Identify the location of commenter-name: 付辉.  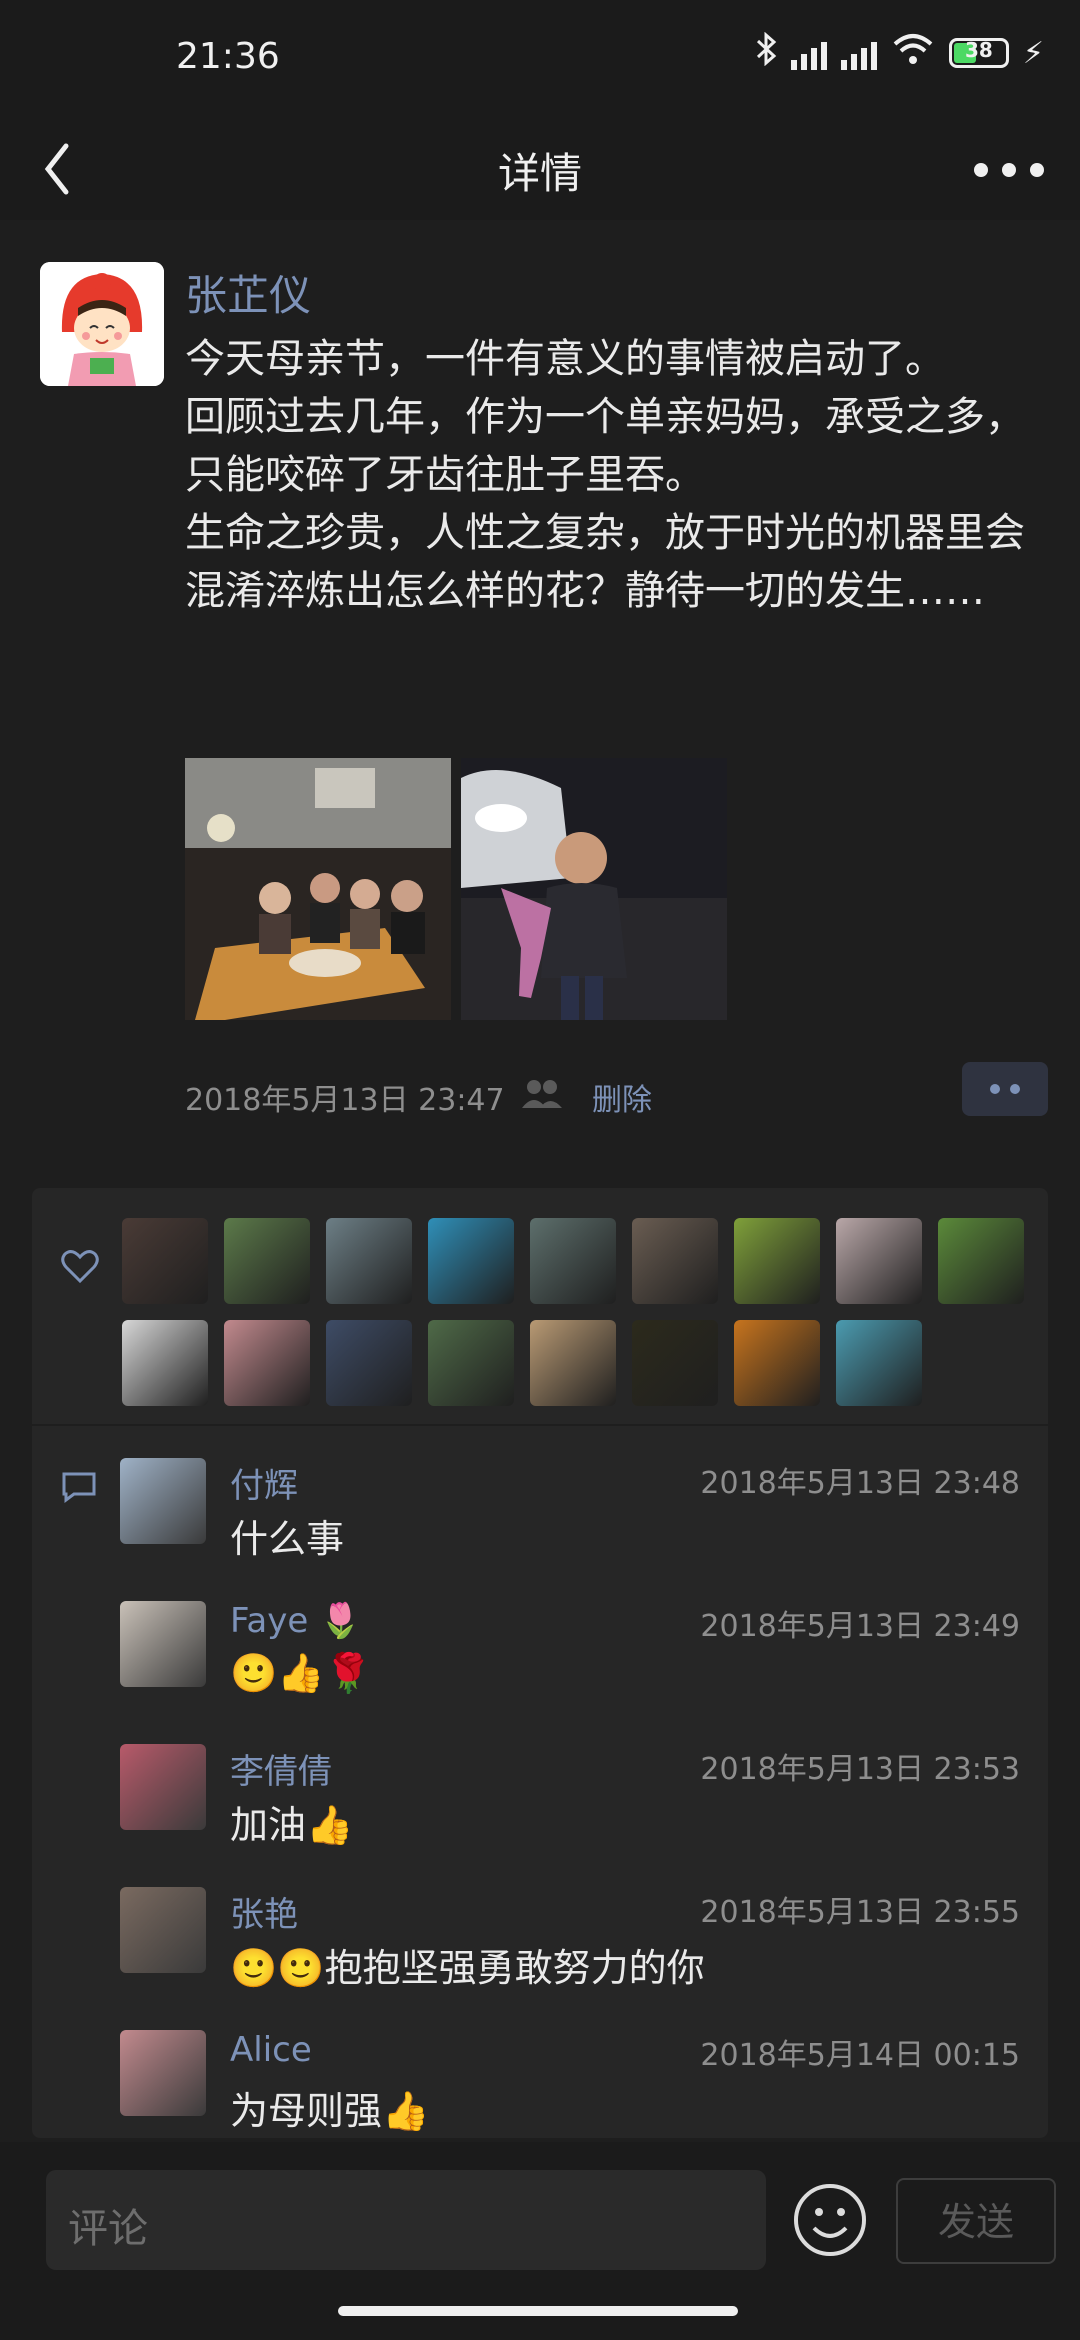
(264, 1482).